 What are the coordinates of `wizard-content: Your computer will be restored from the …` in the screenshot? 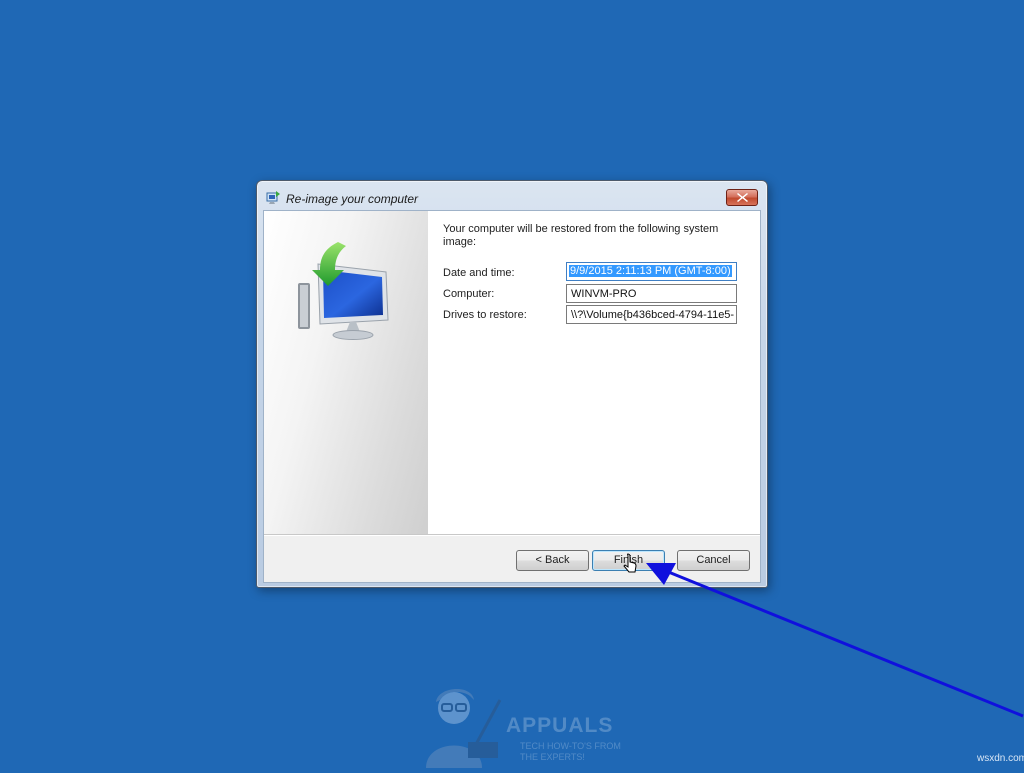 It's located at (594, 372).